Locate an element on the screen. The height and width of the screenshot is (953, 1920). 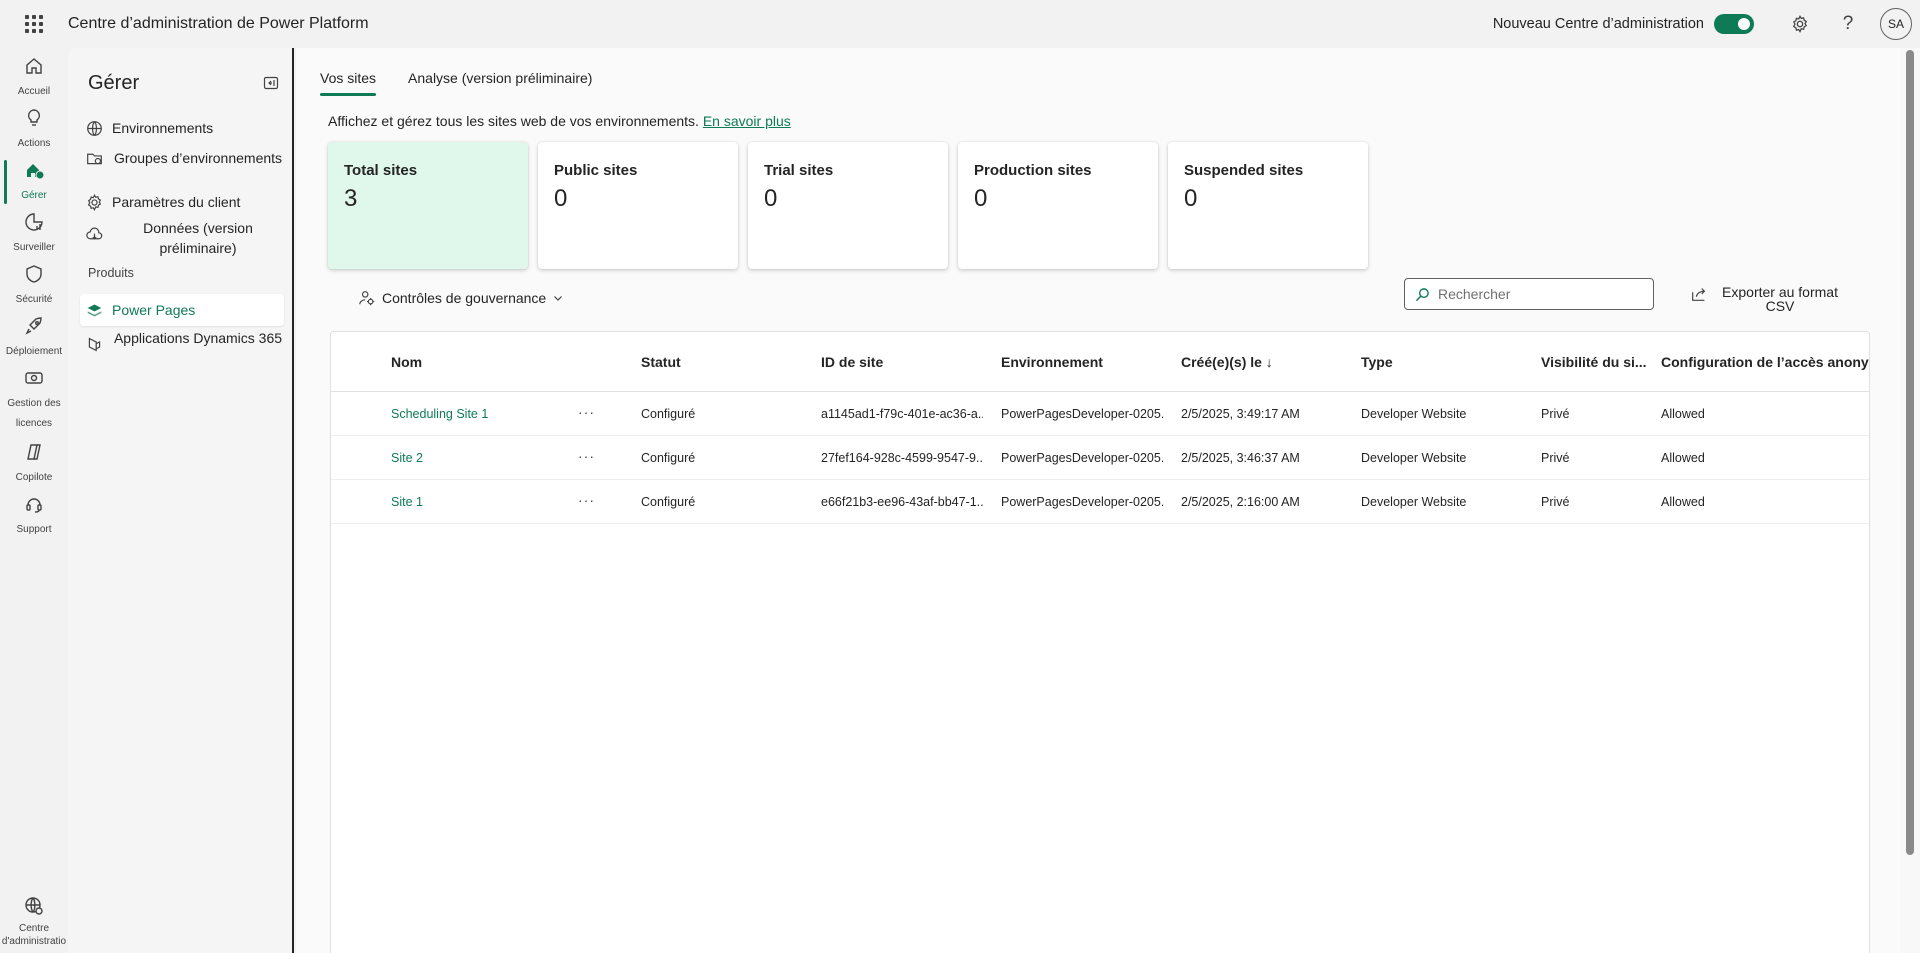
rail-item-support: Support is located at coordinates (34, 516).